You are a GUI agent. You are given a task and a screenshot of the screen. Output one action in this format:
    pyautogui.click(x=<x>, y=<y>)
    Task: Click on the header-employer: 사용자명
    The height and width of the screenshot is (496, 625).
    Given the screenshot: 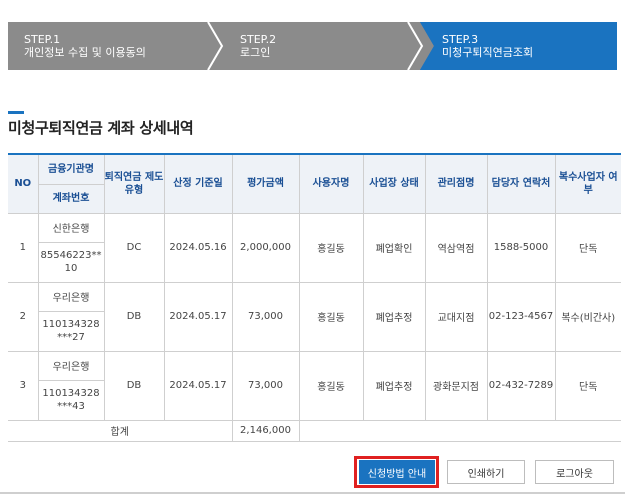 What is the action you would take?
    pyautogui.click(x=331, y=183)
    